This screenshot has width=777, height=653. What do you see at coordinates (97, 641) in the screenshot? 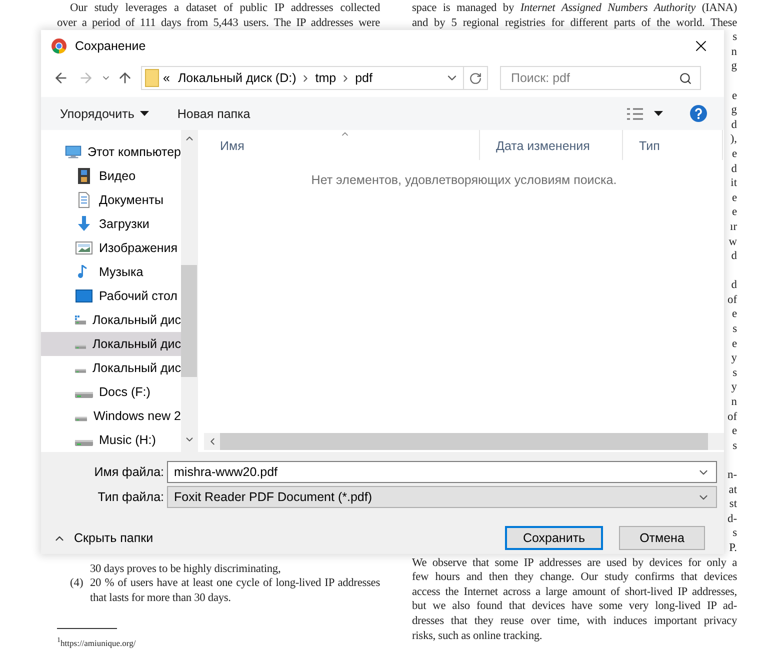
I see `footnote: $^{1}$https://amiunique.org/` at bounding box center [97, 641].